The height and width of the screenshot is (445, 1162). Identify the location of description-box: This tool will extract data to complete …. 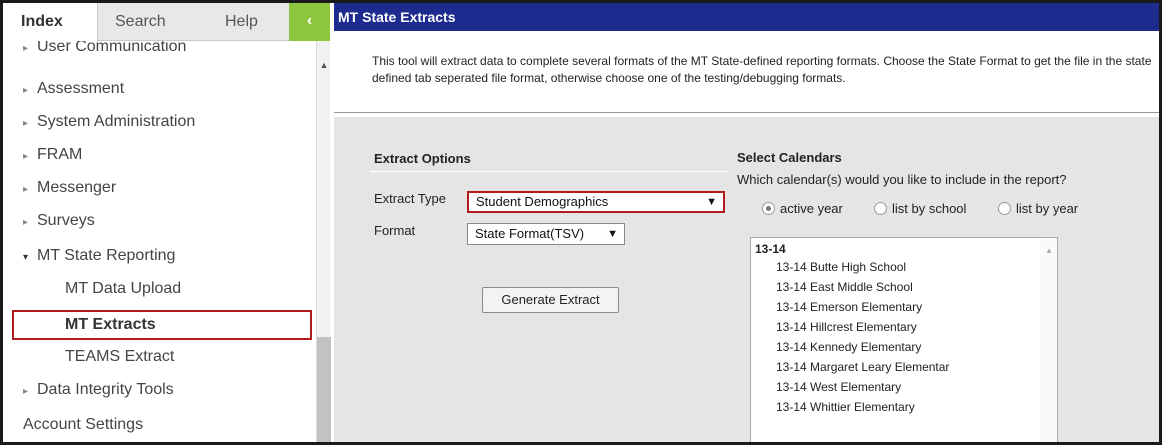
(746, 72).